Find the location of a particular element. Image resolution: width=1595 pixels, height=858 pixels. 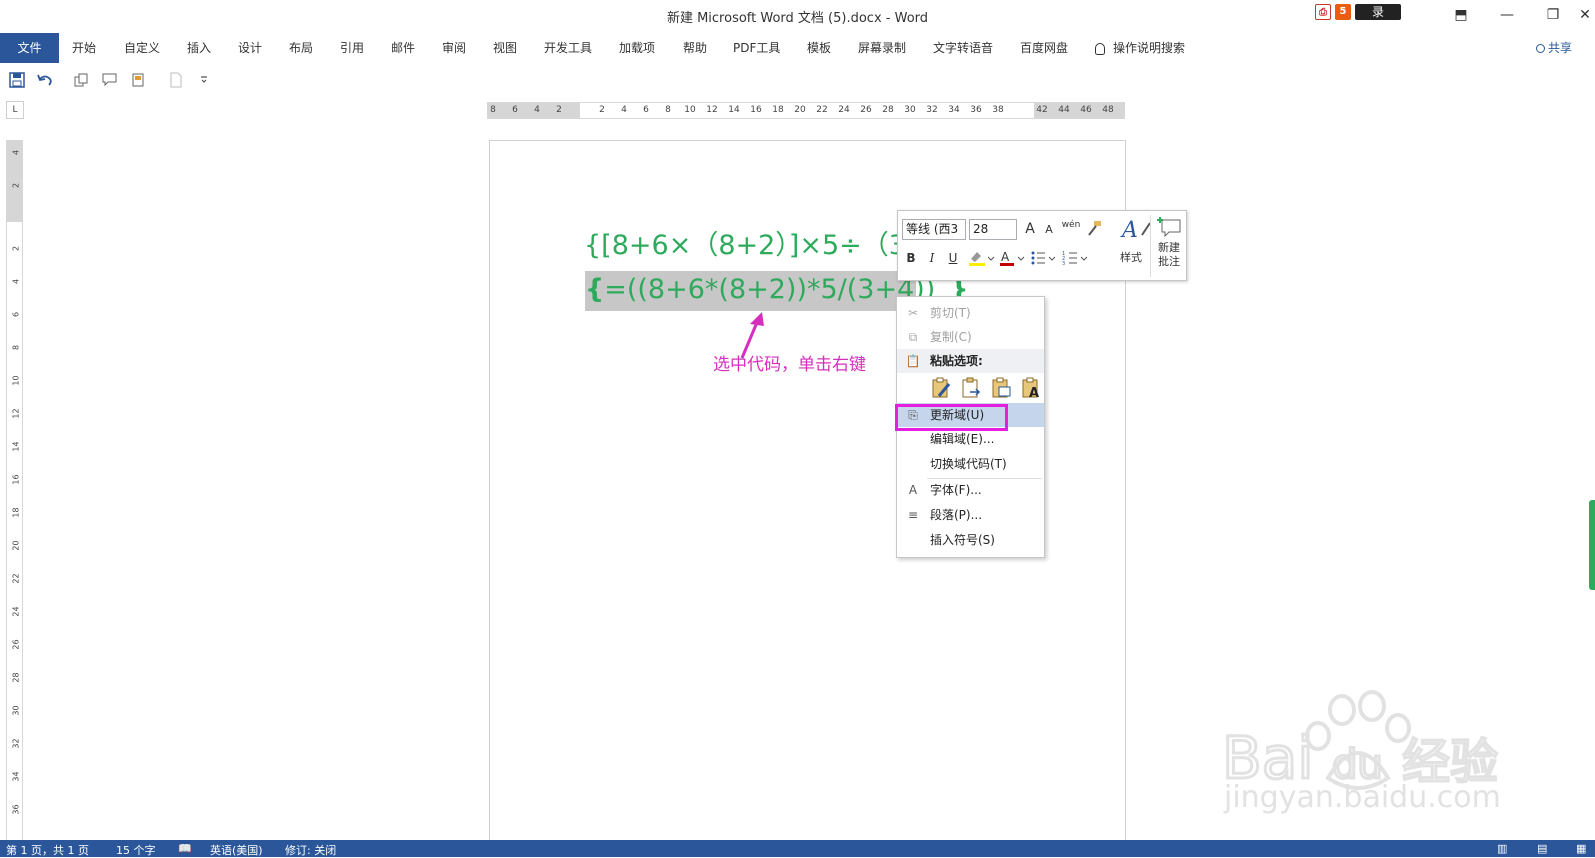

print-layout-icon: ▤ is located at coordinates (1542, 848).